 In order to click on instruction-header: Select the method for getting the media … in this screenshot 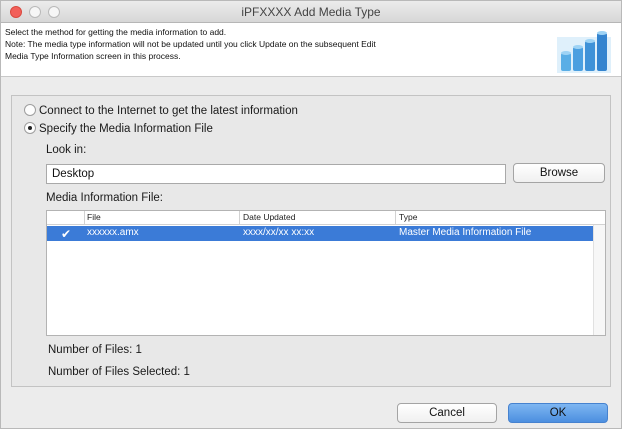, I will do `click(311, 50)`.